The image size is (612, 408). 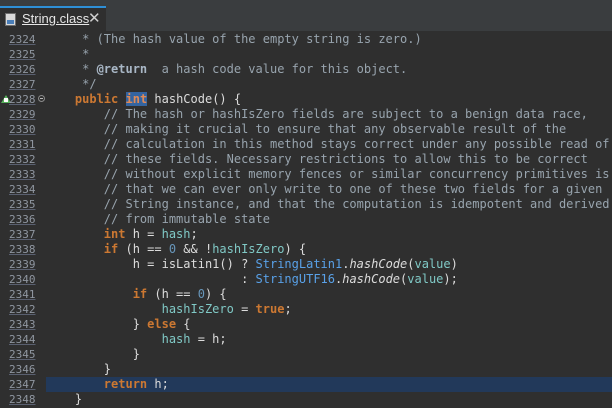 What do you see at coordinates (96, 99) in the screenshot?
I see `code-token: public` at bounding box center [96, 99].